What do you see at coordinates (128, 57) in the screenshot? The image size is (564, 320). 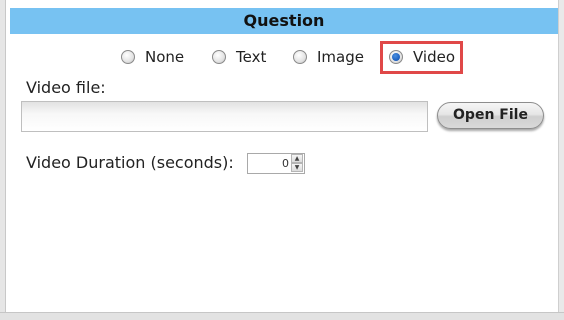 I see `radio-none` at bounding box center [128, 57].